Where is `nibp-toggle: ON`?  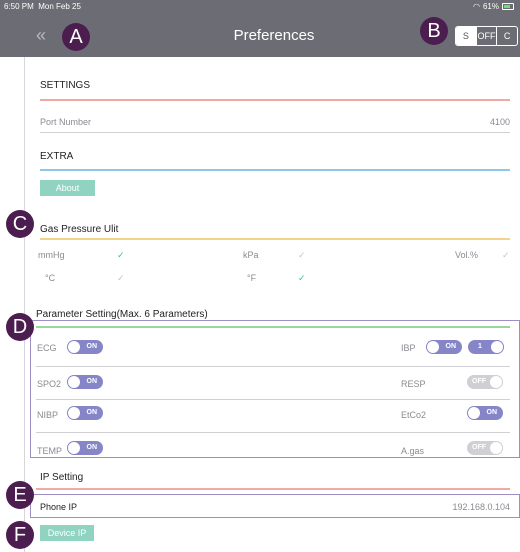
nibp-toggle: ON is located at coordinates (85, 413).